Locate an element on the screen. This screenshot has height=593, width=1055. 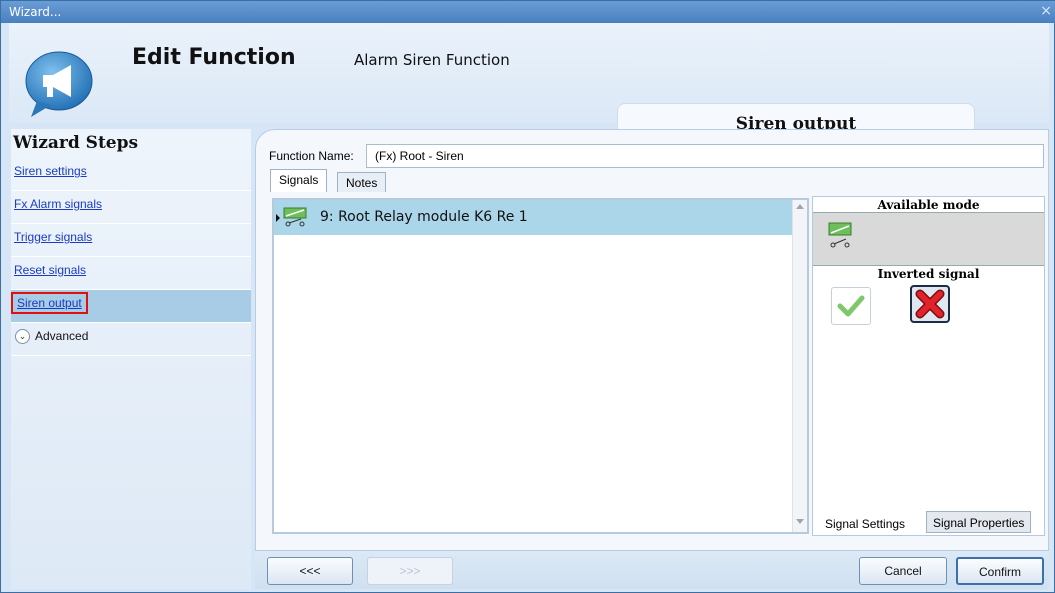
step-label: Siren settings is located at coordinates (50, 171).